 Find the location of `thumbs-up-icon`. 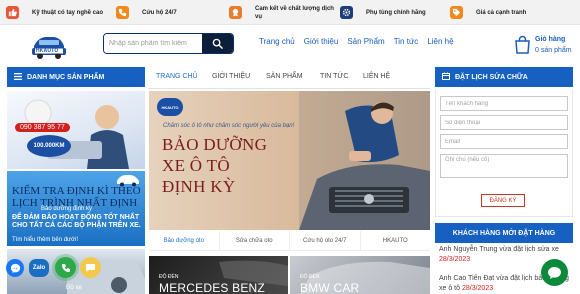

thumbs-up-icon is located at coordinates (12, 12).